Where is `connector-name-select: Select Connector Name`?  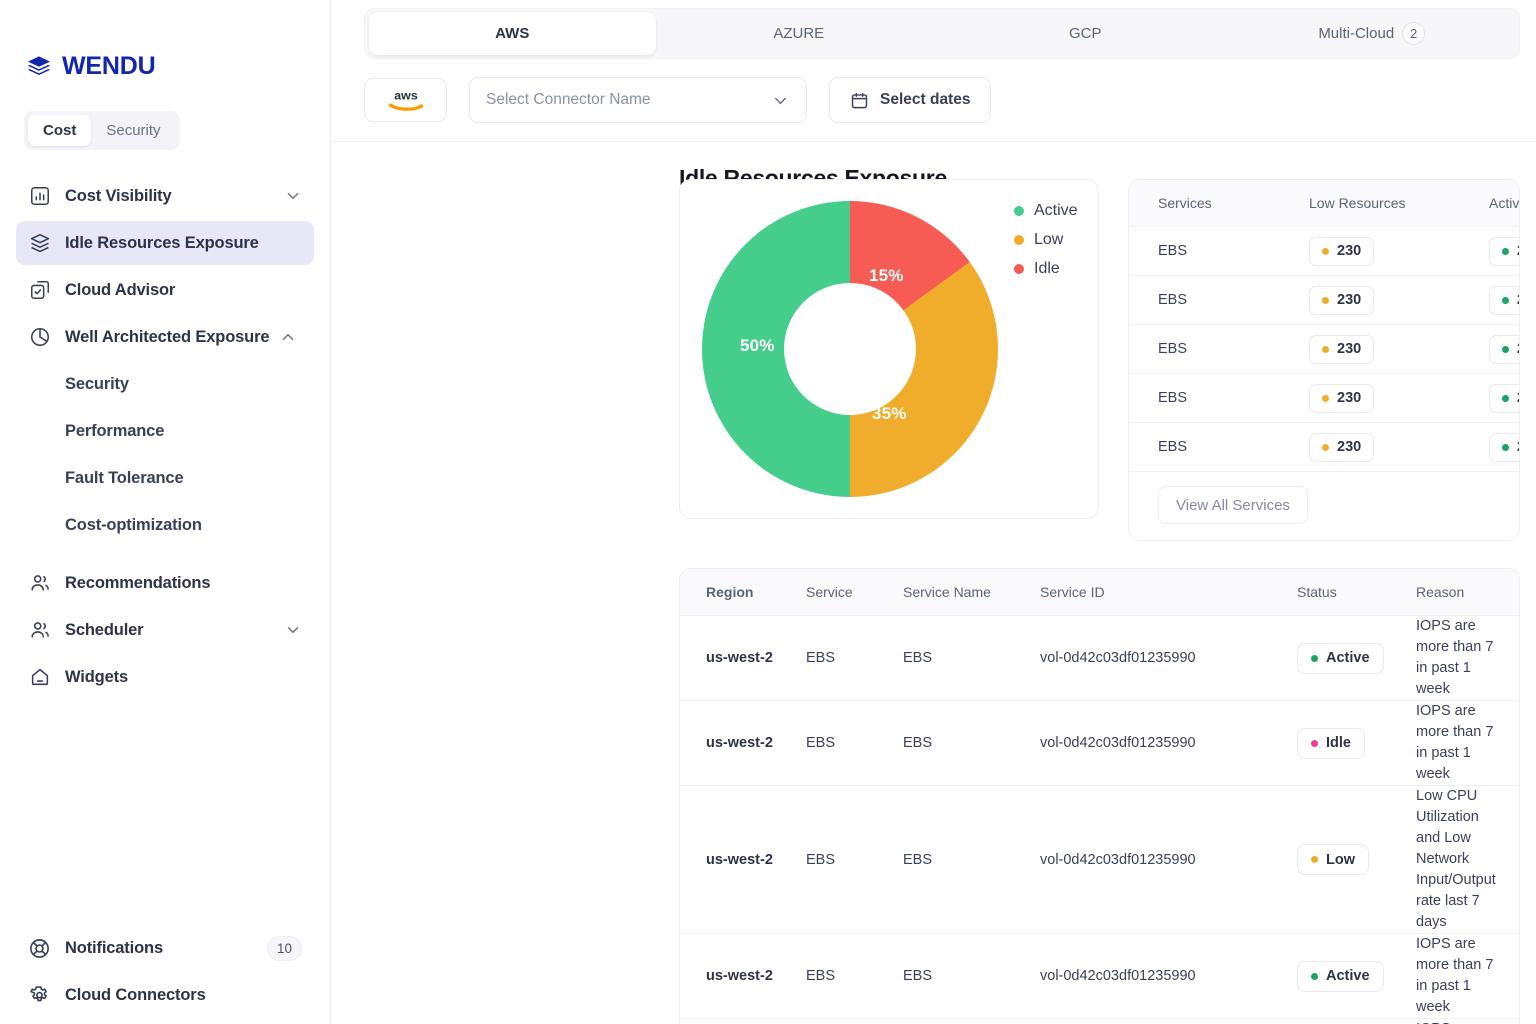 connector-name-select: Select Connector Name is located at coordinates (638, 100).